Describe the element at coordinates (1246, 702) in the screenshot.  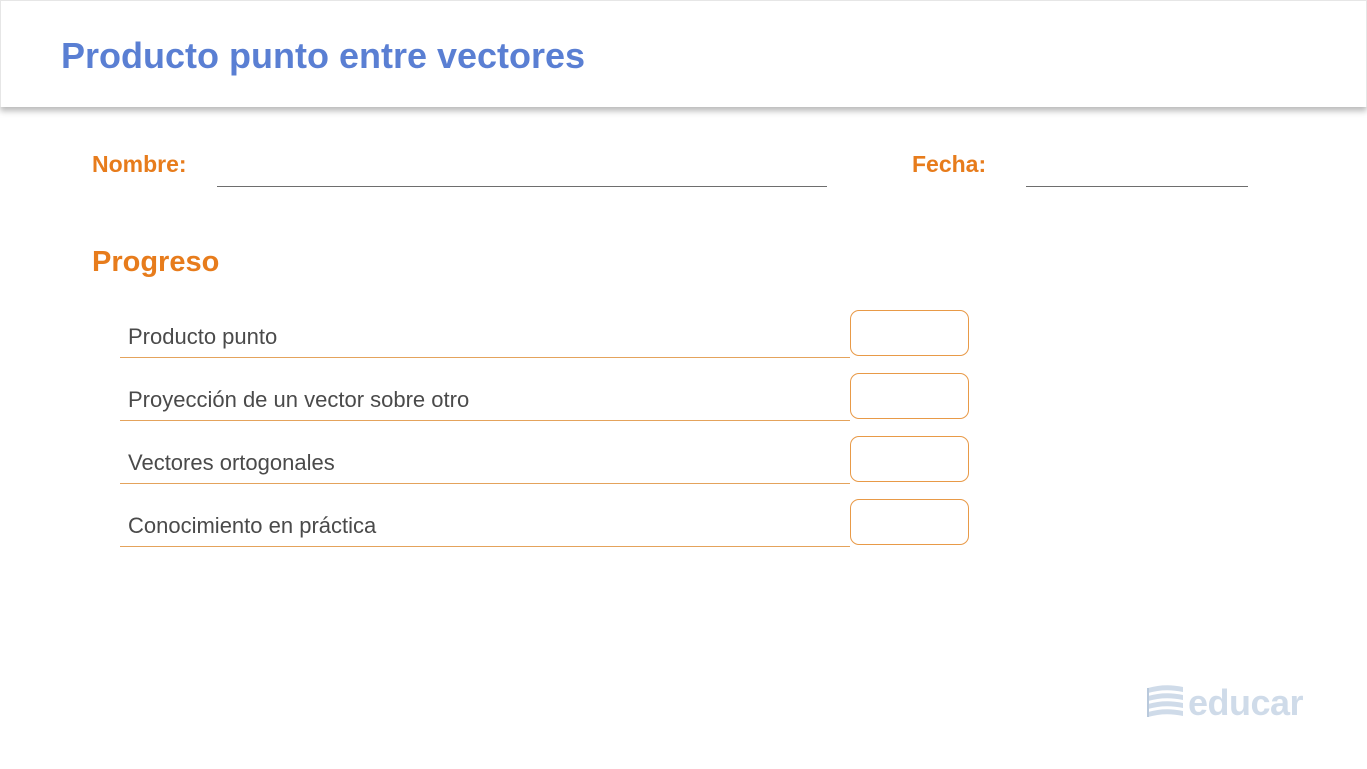
I see `logo-text: educar` at that location.